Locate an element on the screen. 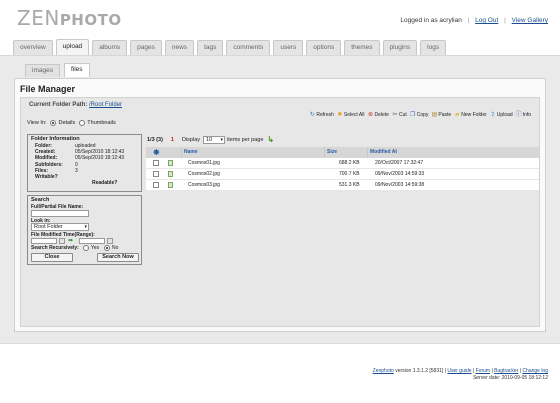 The image size is (560, 403). change-log-link: Change log is located at coordinates (535, 371).